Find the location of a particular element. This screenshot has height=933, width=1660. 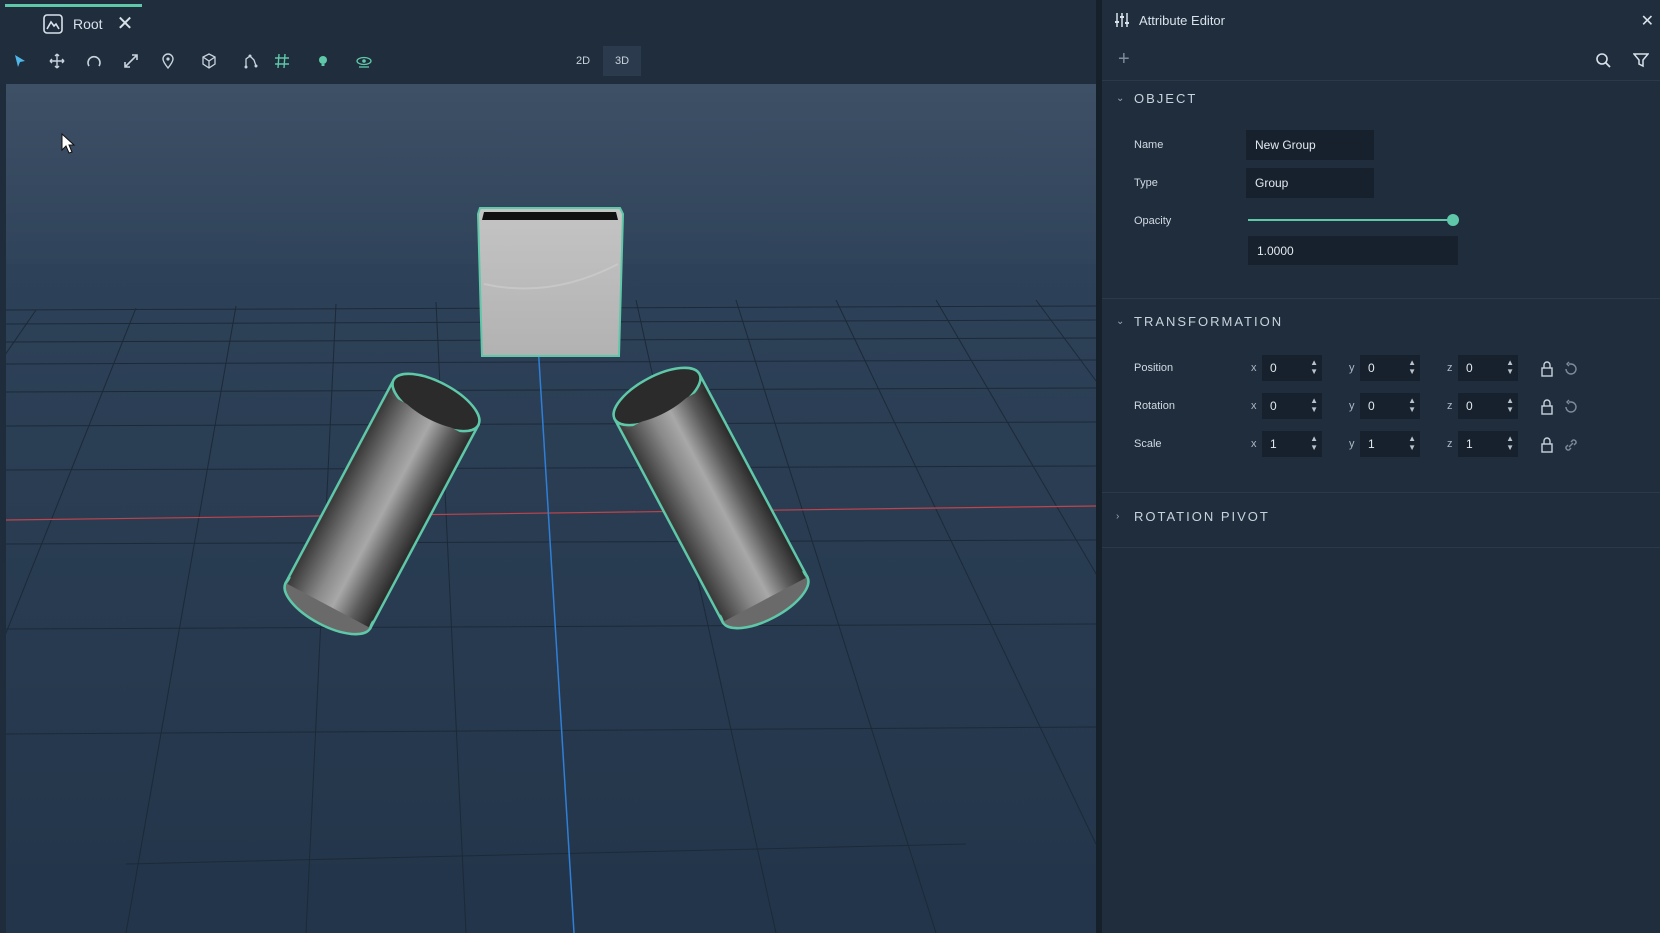

scale-icon is located at coordinates (131, 61).